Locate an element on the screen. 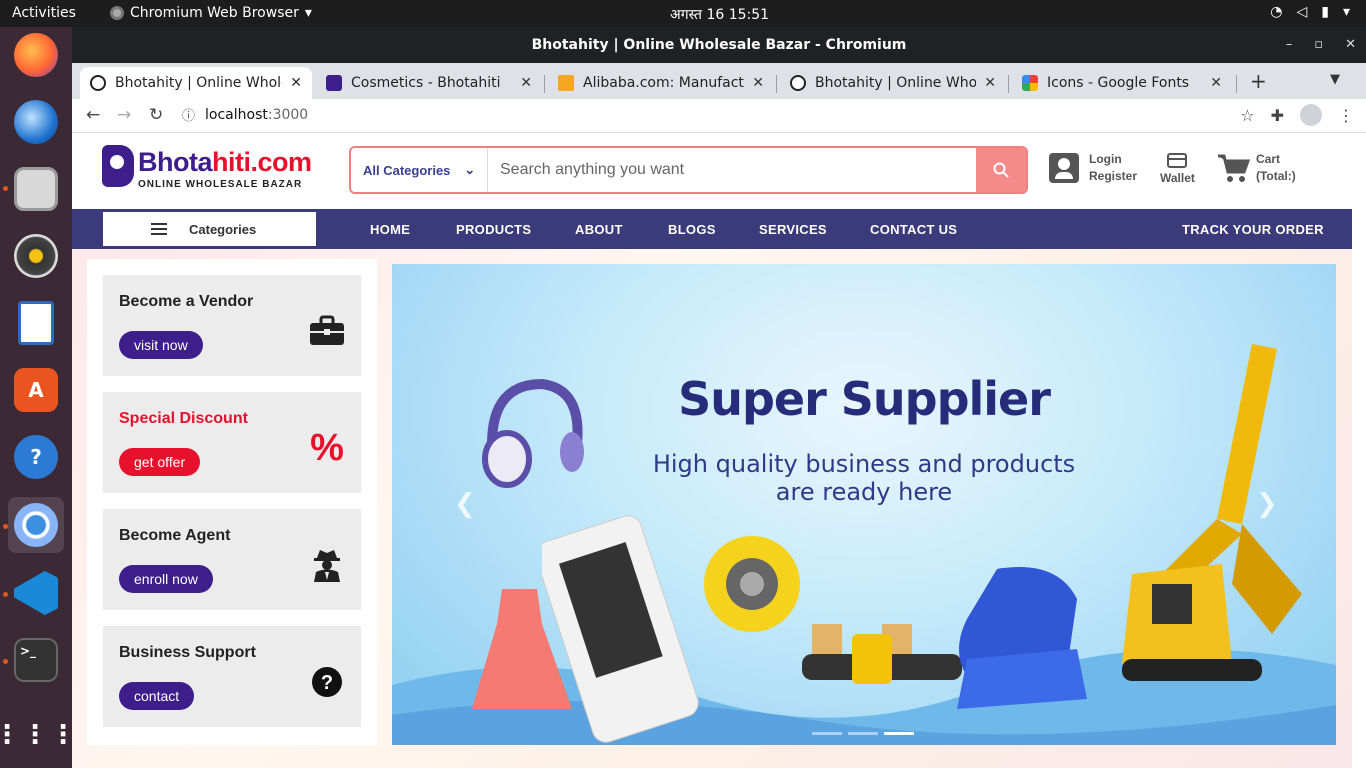  cart-icon is located at coordinates (1234, 168).